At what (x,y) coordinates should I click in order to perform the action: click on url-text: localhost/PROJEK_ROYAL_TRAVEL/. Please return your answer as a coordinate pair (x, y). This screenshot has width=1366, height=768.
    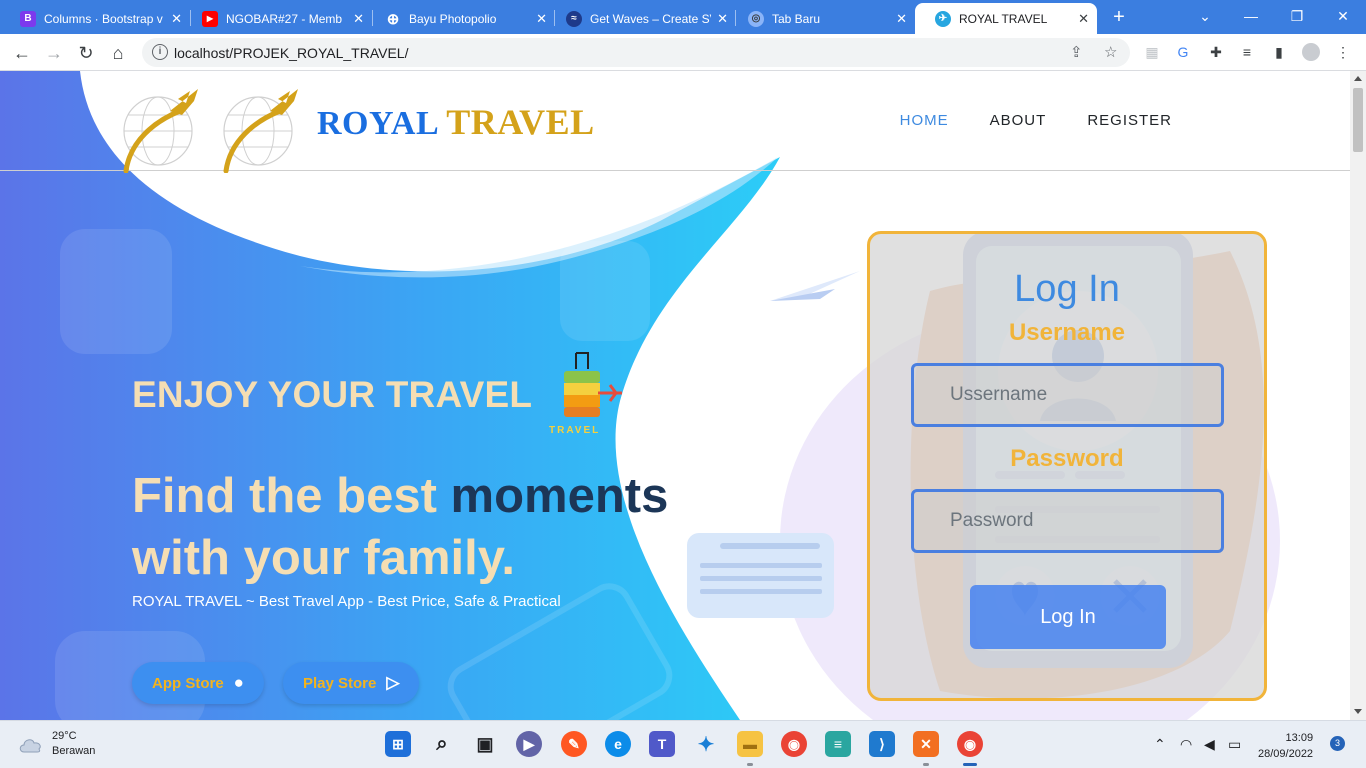
    Looking at the image, I should click on (291, 53).